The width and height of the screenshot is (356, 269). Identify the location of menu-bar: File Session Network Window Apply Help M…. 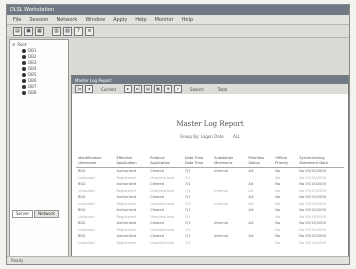
(178, 20).